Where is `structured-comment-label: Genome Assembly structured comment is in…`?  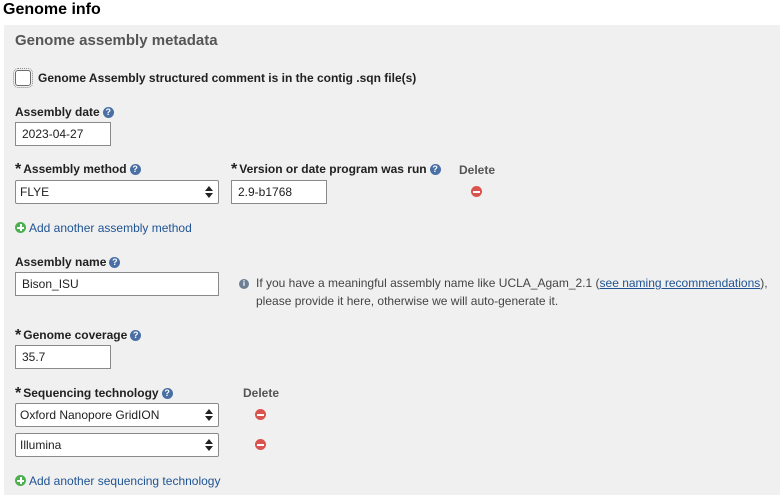 structured-comment-label: Genome Assembly structured comment is in… is located at coordinates (227, 78).